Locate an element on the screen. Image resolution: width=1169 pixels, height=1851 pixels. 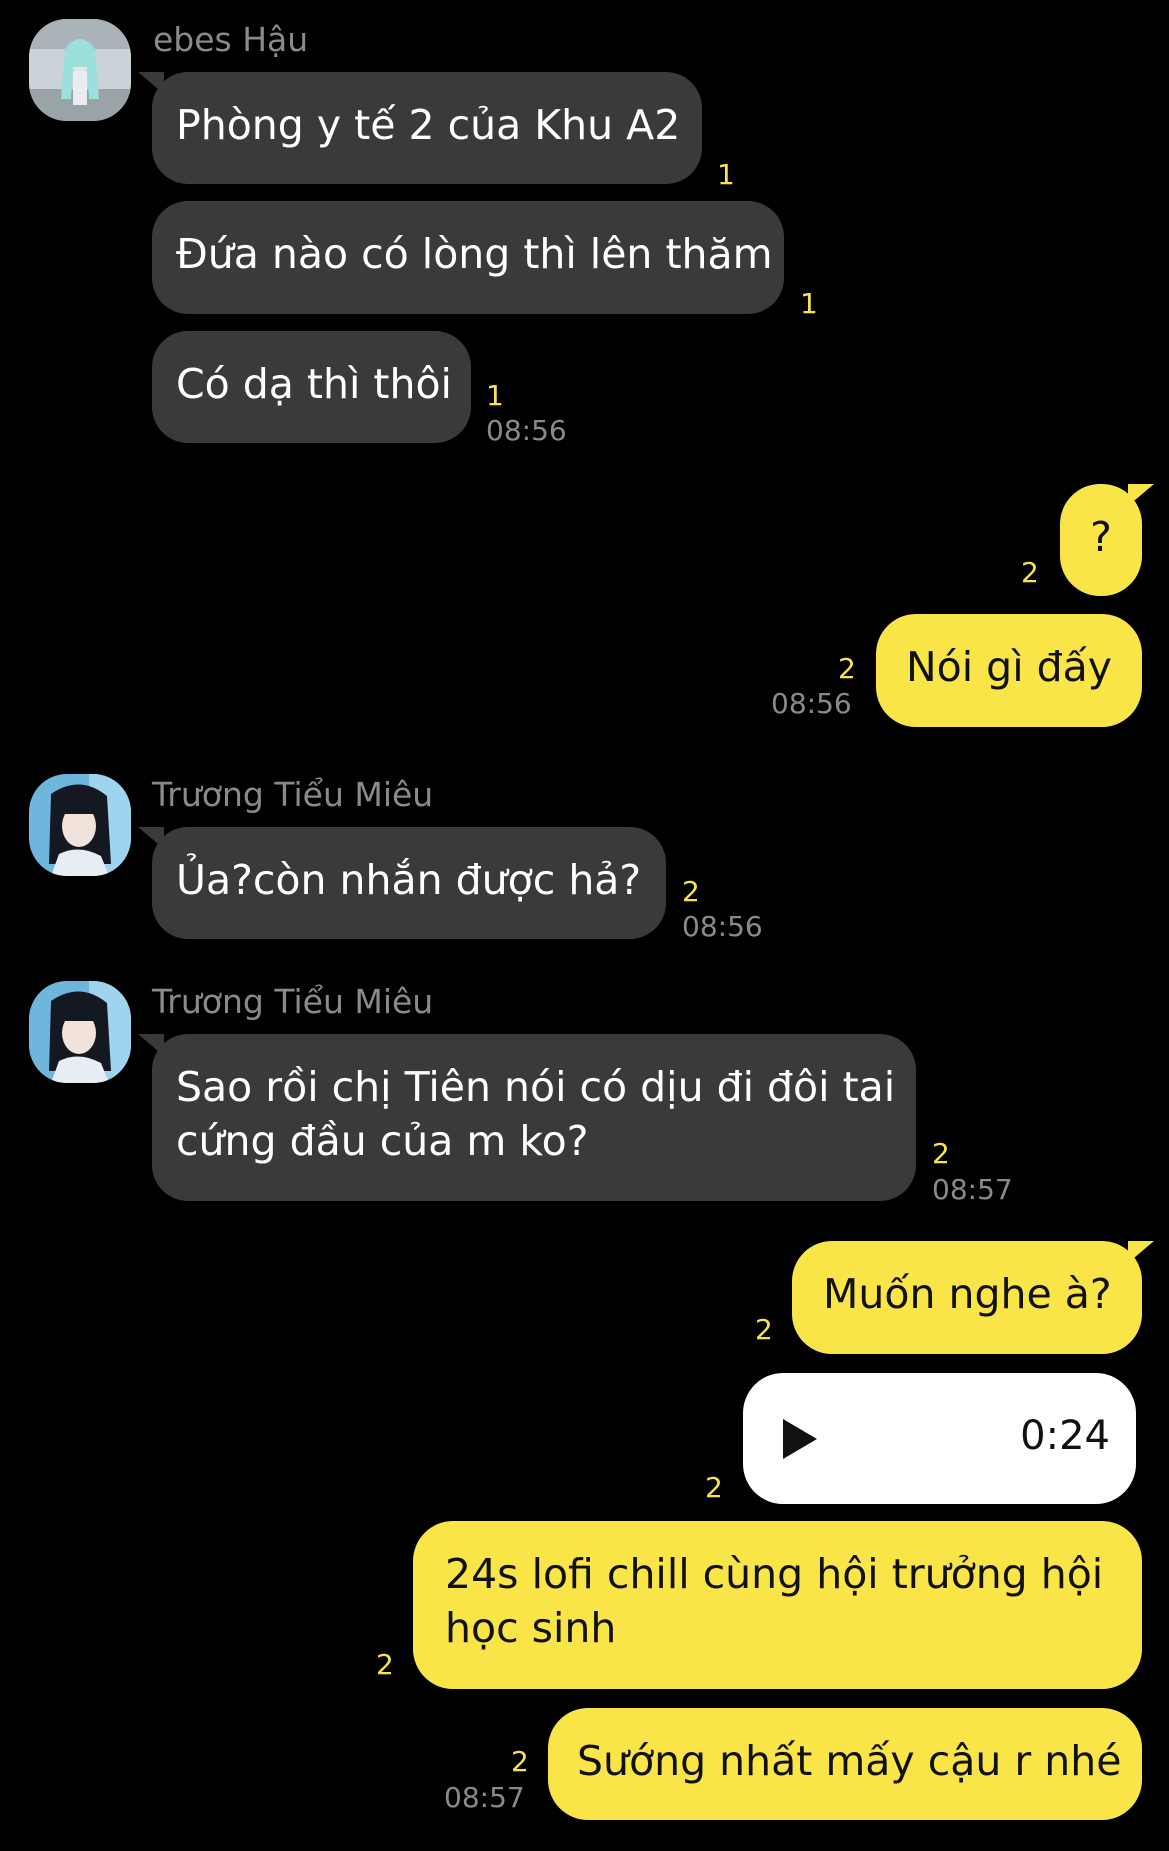
message-bubble-outgoing: Nói gì đấy is located at coordinates (1009, 670).